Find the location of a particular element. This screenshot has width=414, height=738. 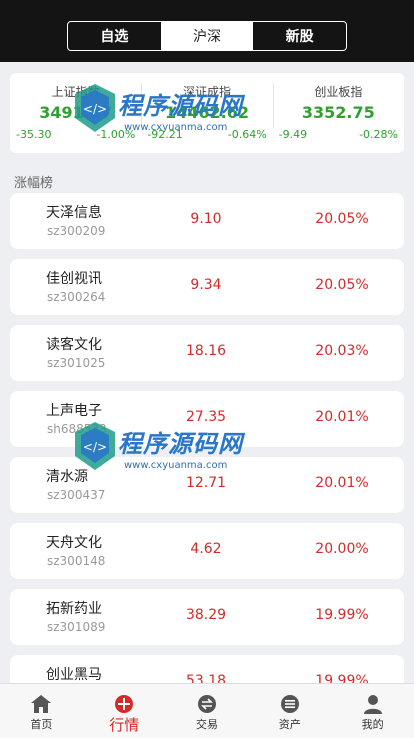

tab-home: 首页 is located at coordinates (41, 711).